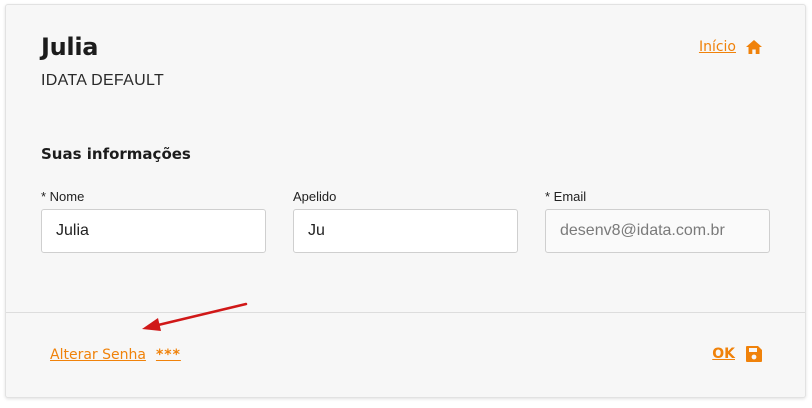 The height and width of the screenshot is (408, 812). Describe the element at coordinates (723, 354) in the screenshot. I see `ok-label: OK` at that location.